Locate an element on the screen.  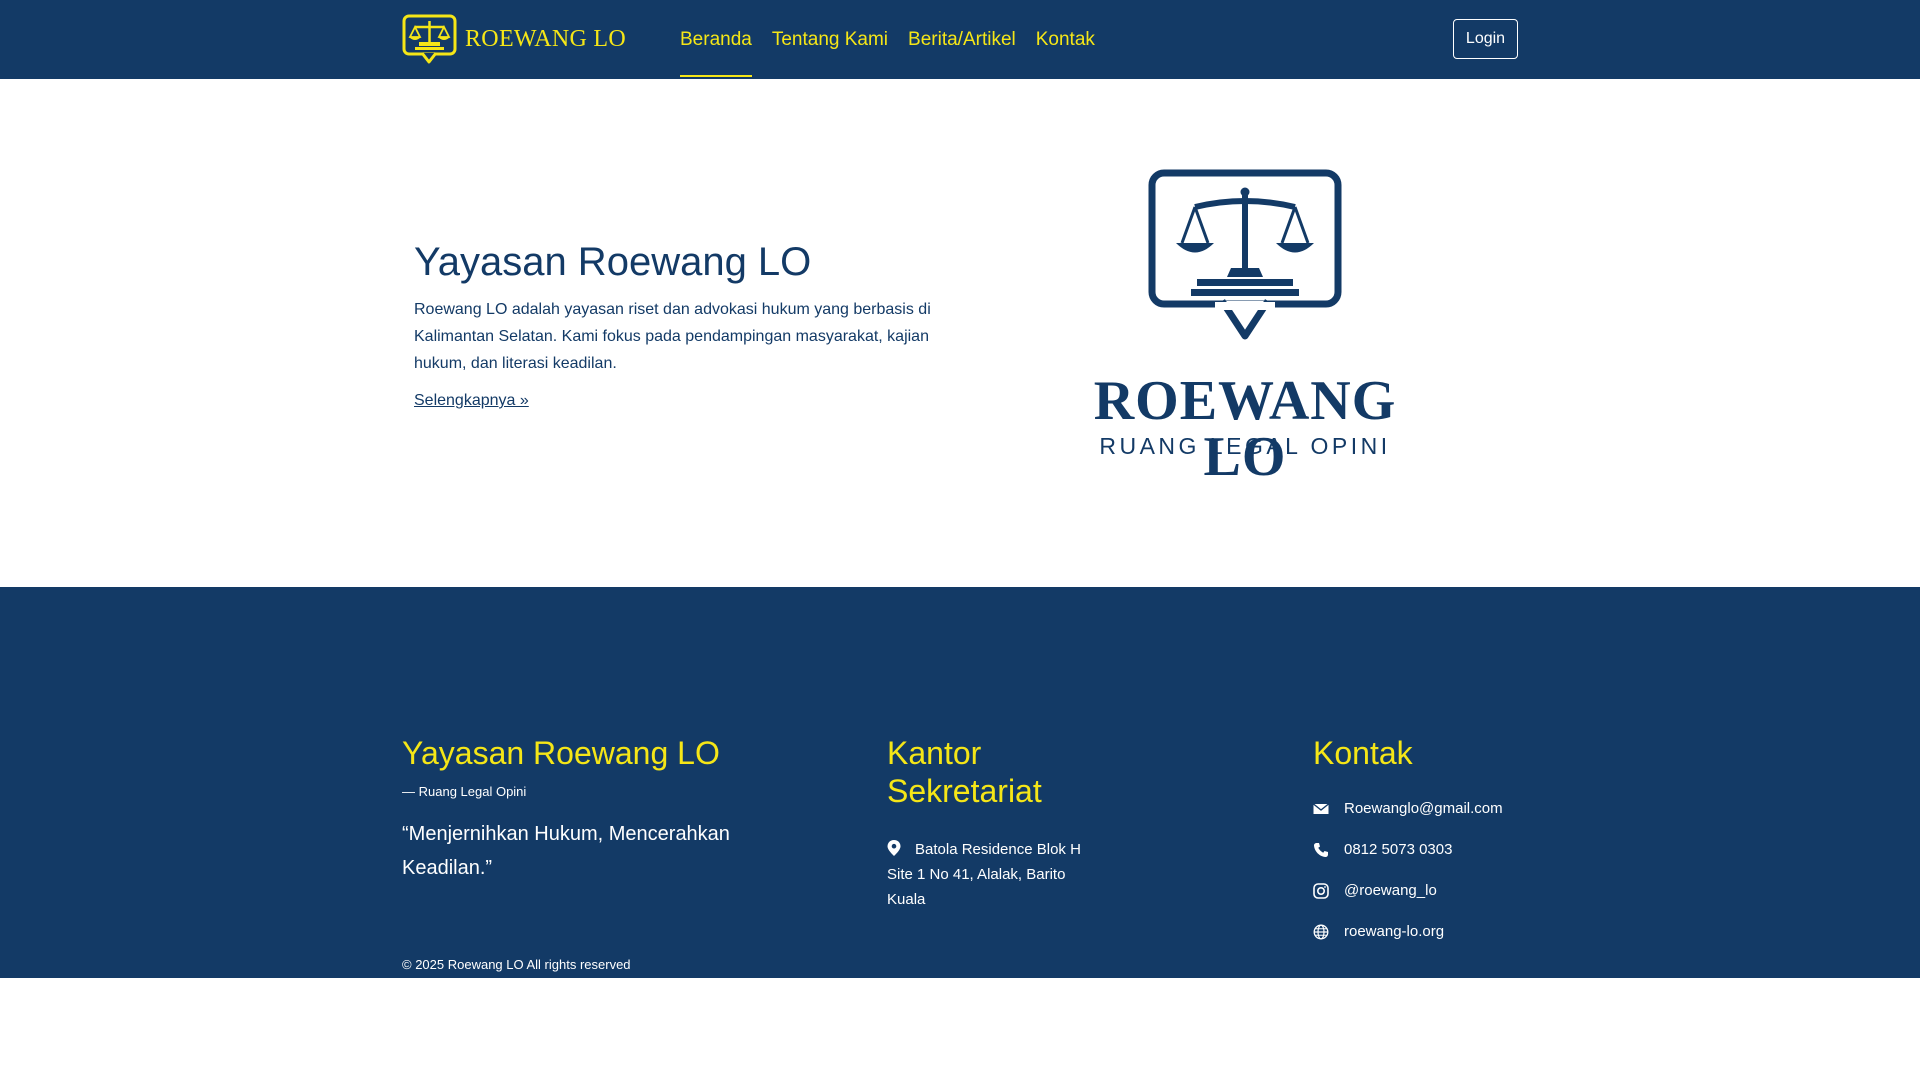
instagram-icon is located at coordinates (1321, 890).